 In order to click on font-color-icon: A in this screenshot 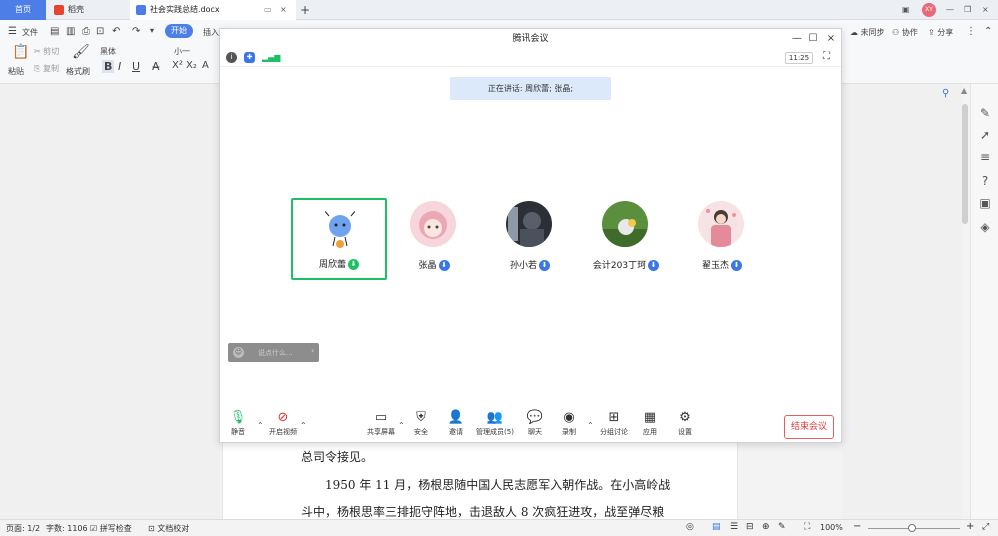, I will do `click(205, 65)`.